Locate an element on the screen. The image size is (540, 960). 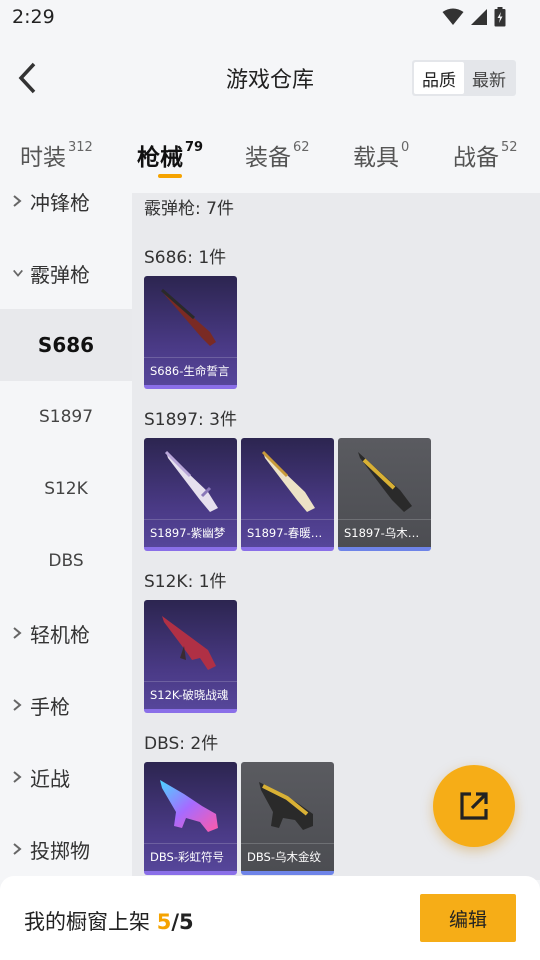
sort-toggle: 品质 最新 is located at coordinates (464, 78).